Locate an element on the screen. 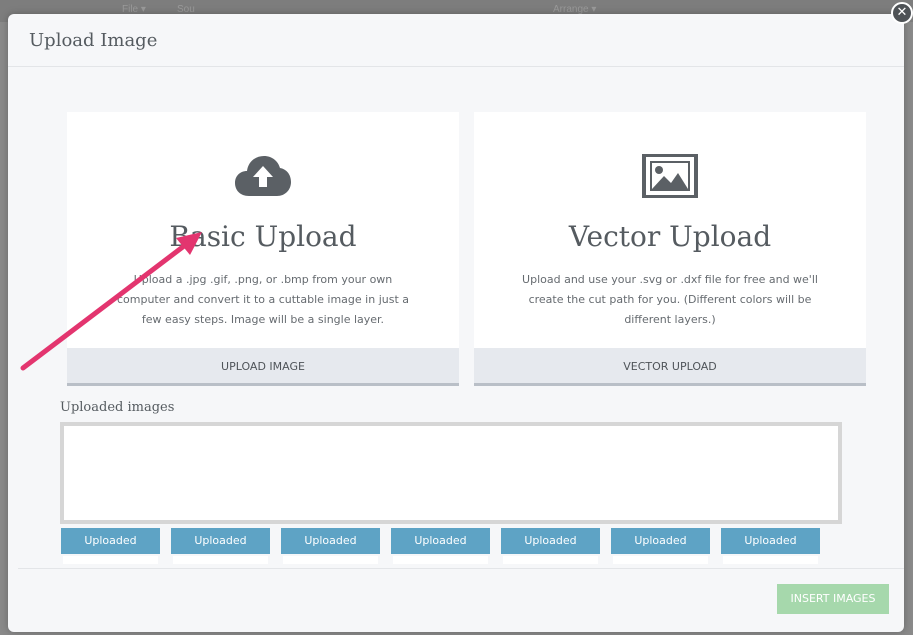  modal-header: Upload Image is located at coordinates (456, 40).